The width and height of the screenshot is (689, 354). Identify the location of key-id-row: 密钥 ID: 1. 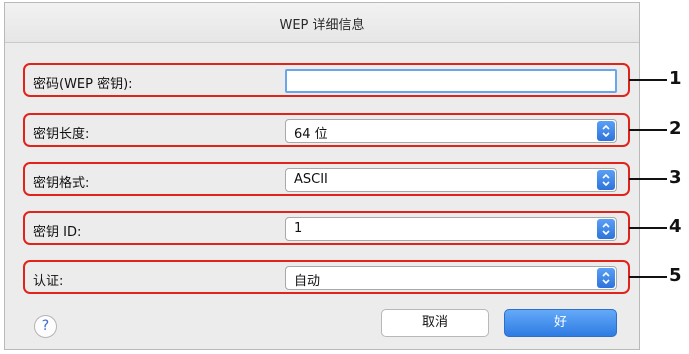
(326, 228).